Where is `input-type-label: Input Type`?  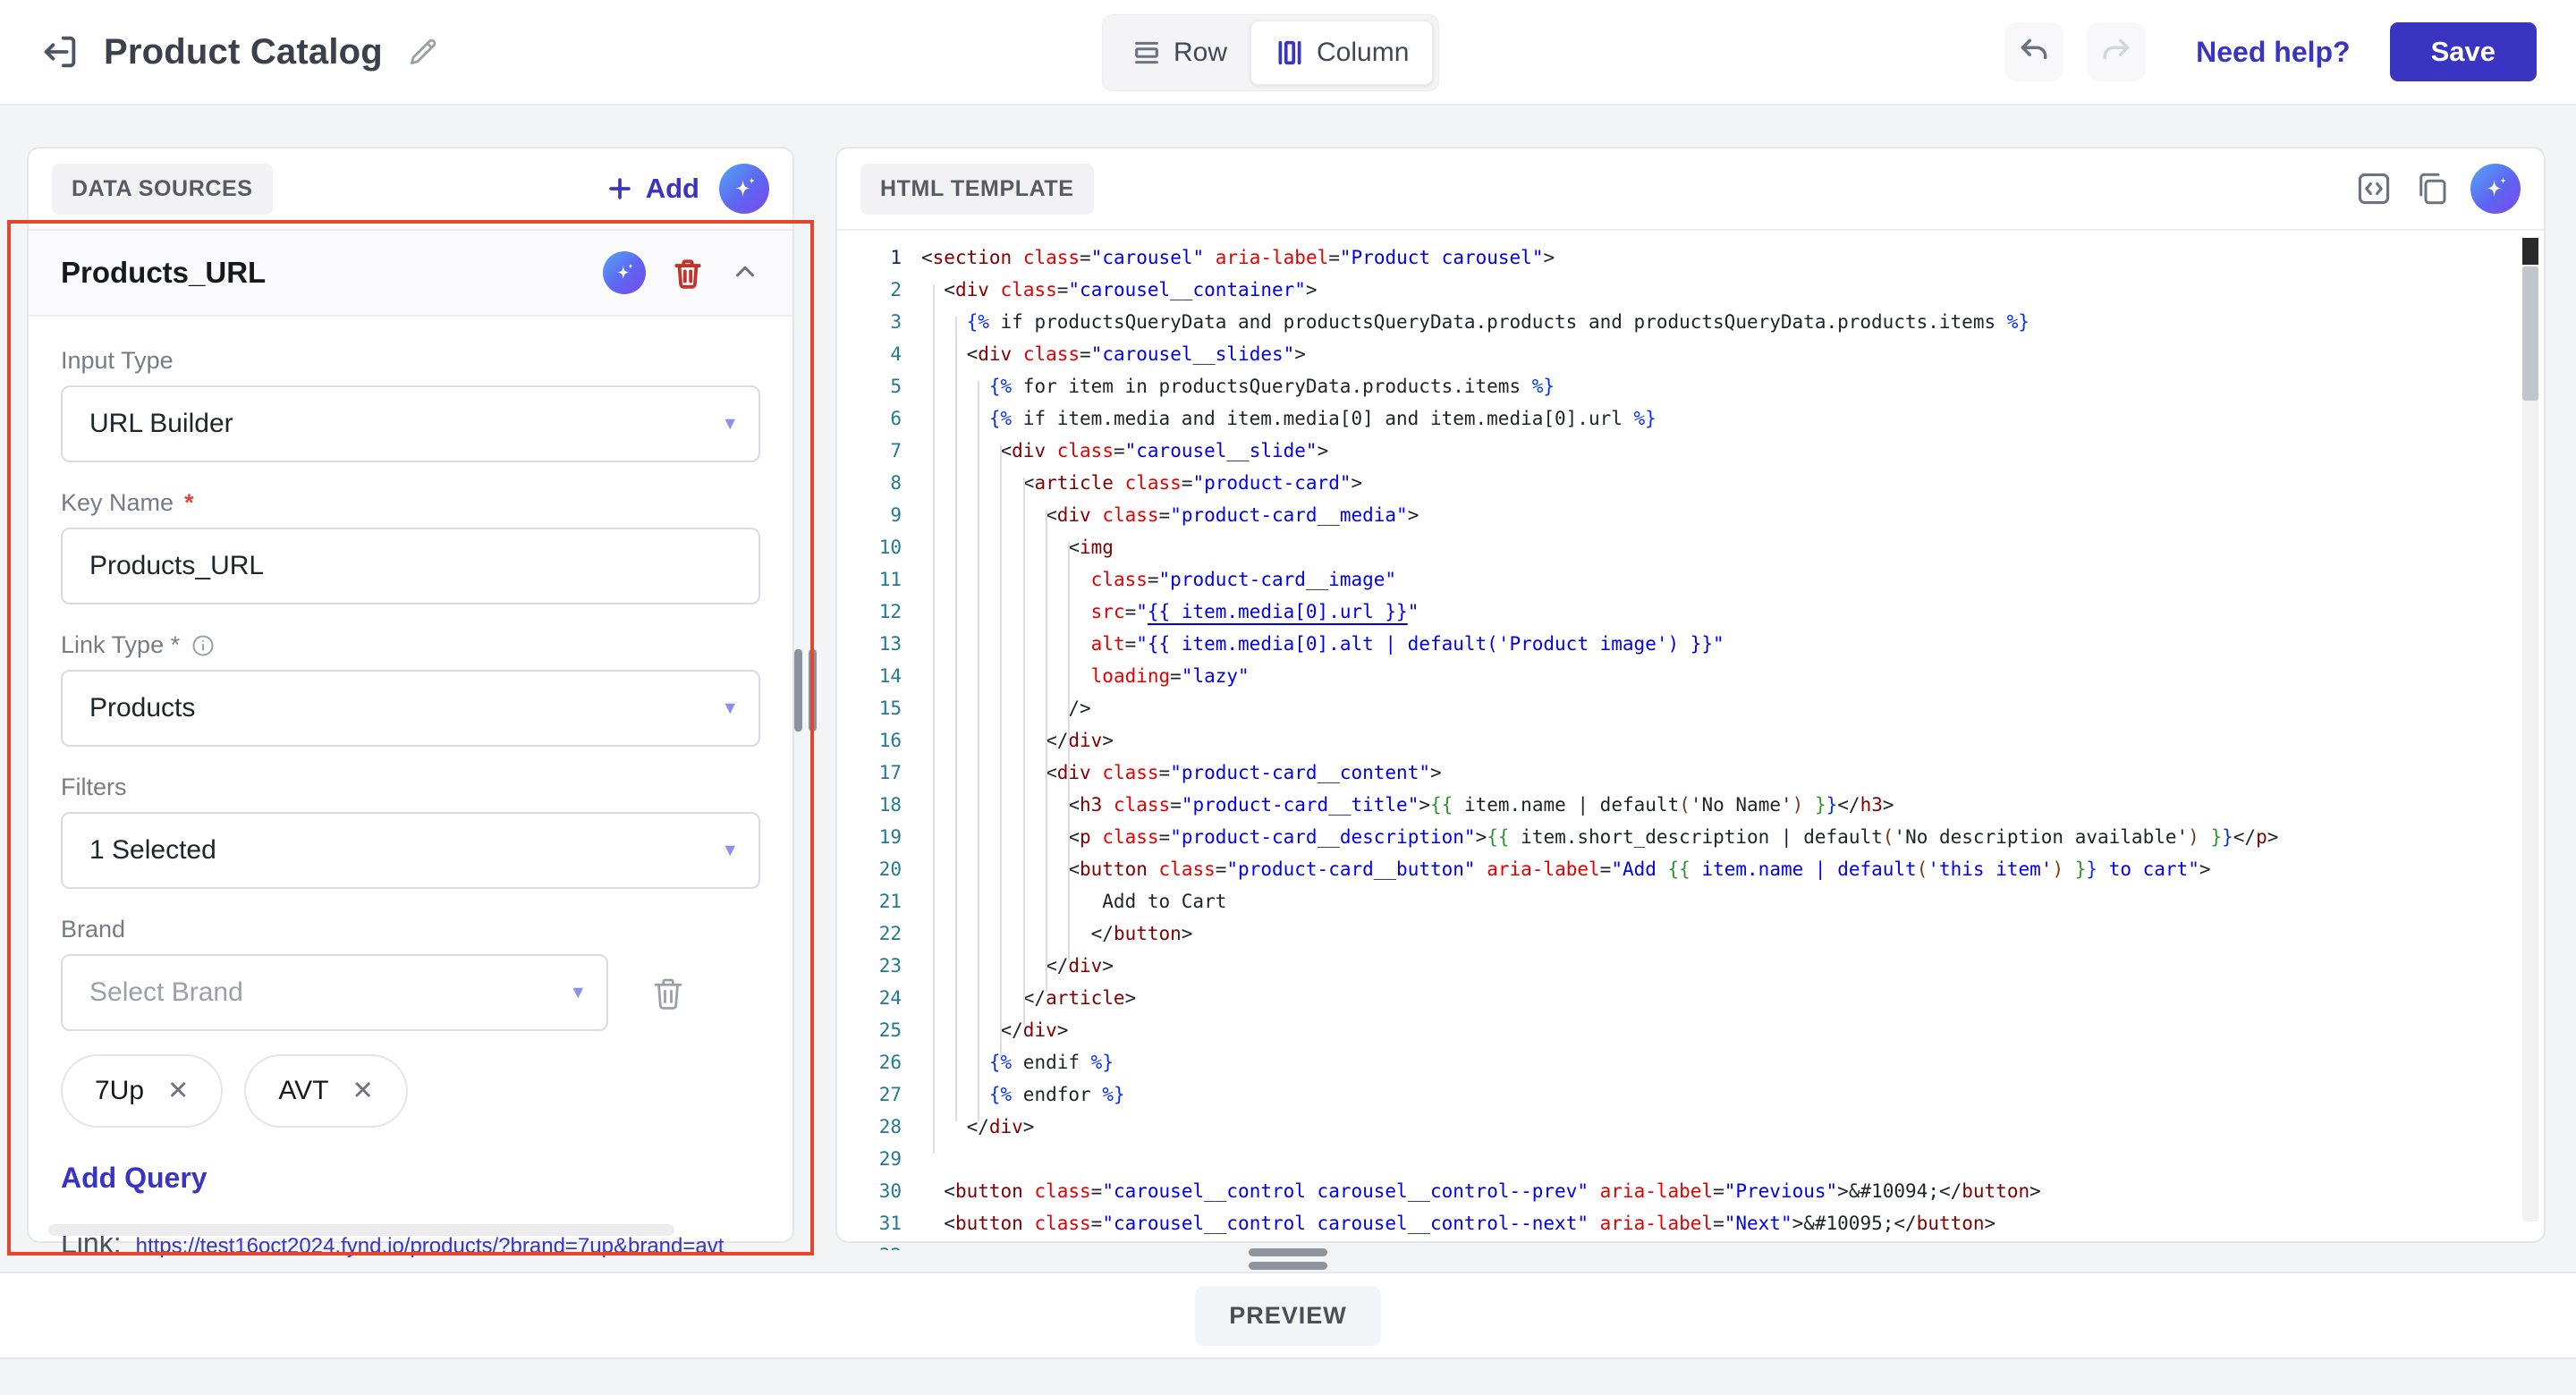
input-type-label: Input Type is located at coordinates (117, 360).